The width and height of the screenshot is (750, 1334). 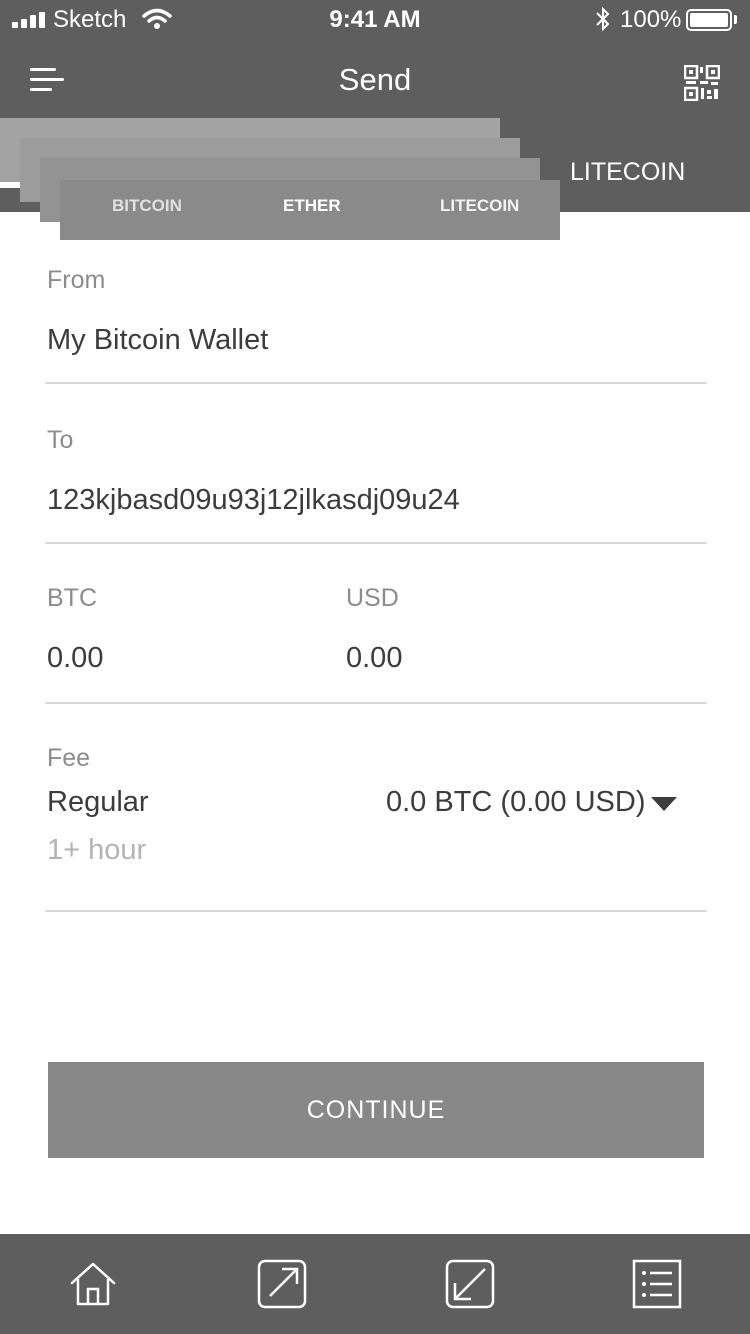 I want to click on send-icon, so click(x=282, y=1284).